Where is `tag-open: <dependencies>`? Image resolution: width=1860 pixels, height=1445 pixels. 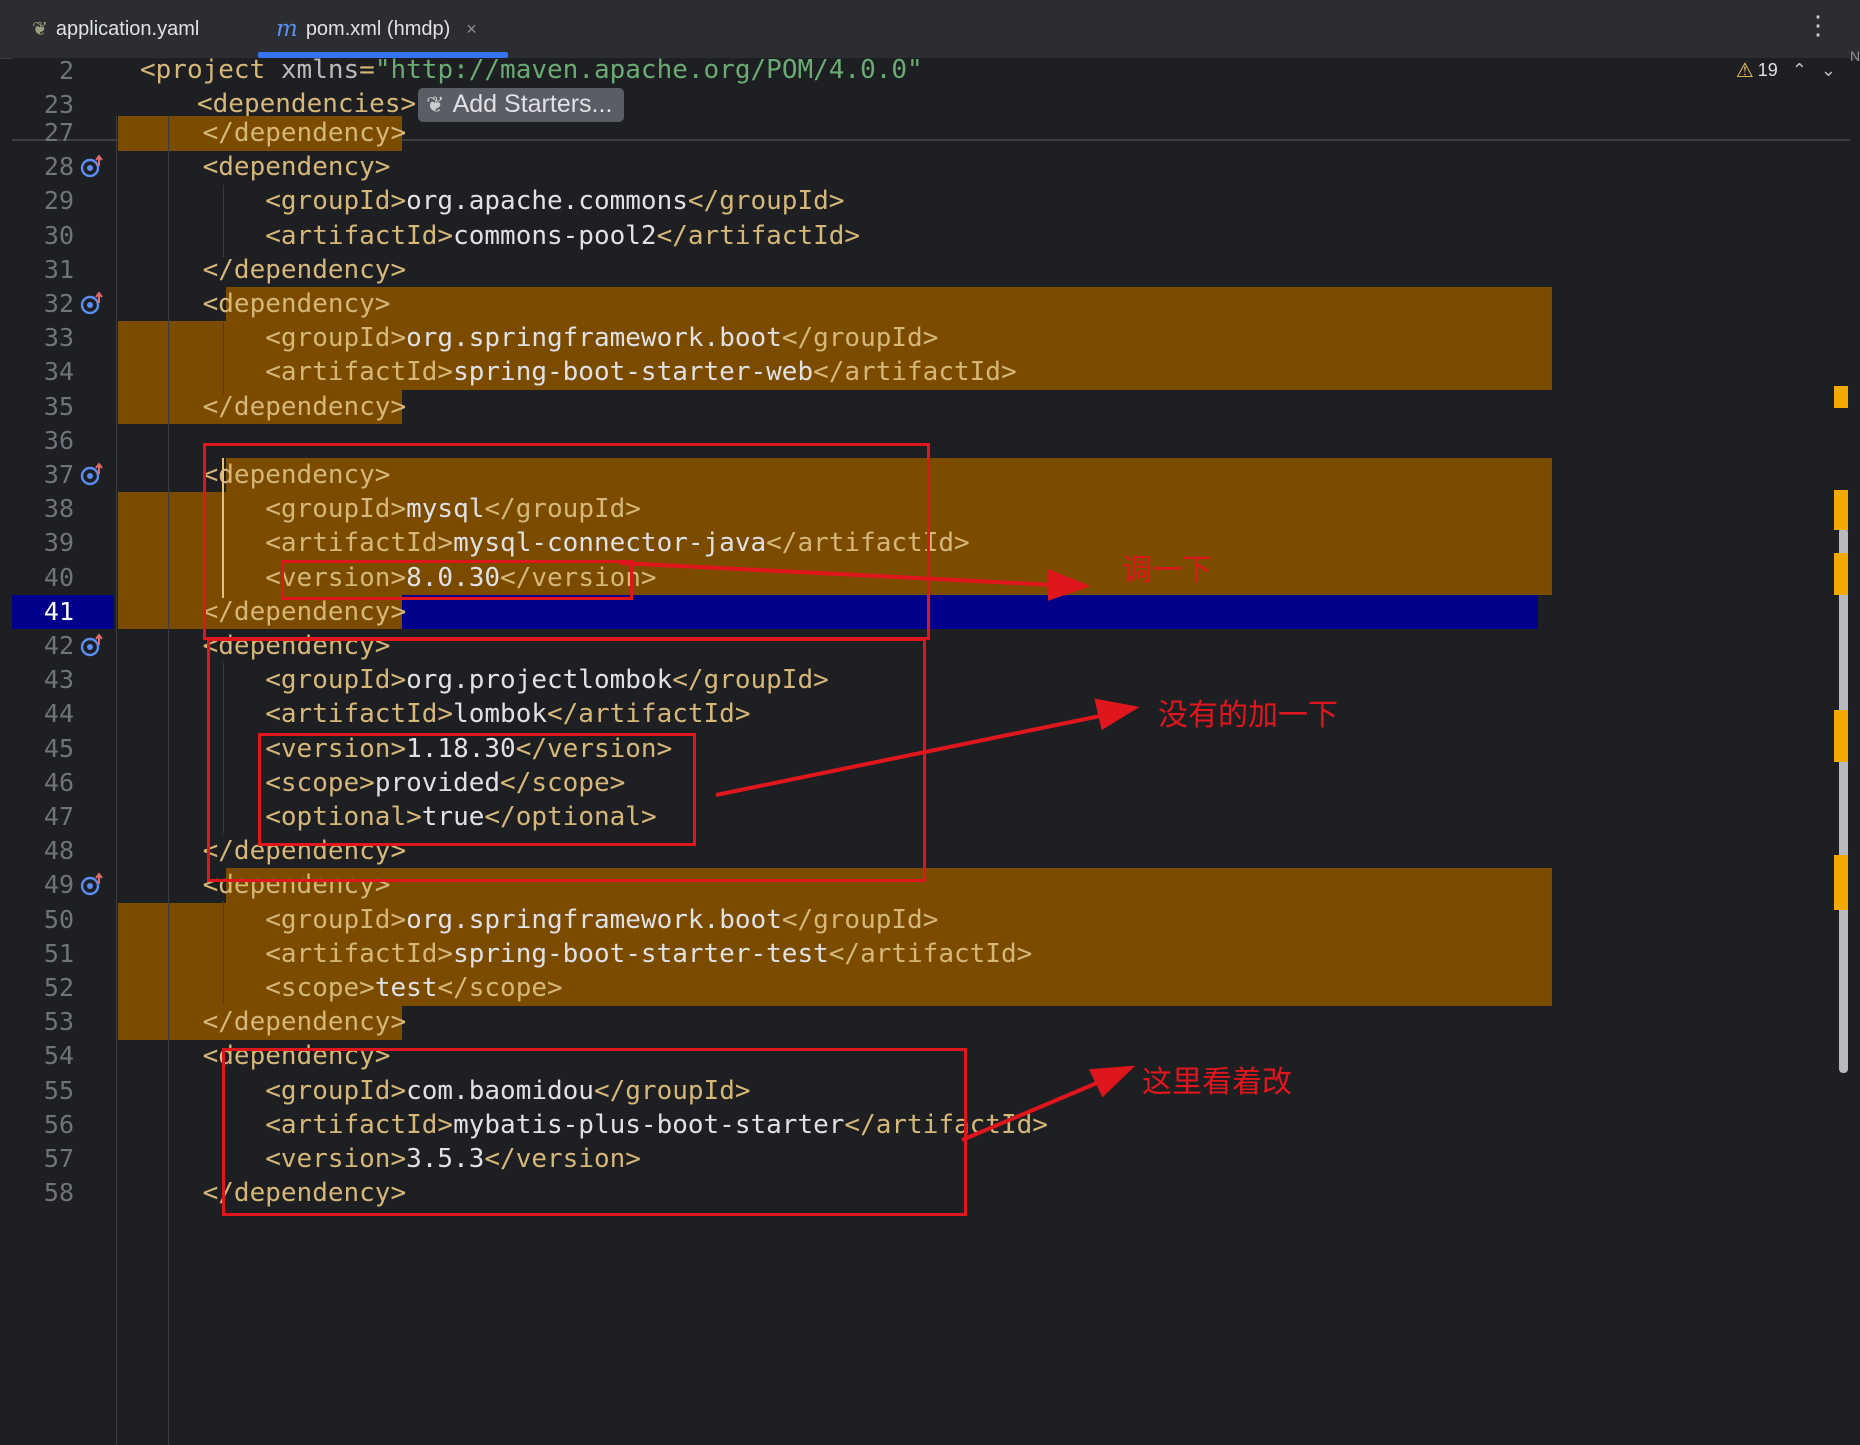
tag-open: <dependencies> is located at coordinates (307, 104).